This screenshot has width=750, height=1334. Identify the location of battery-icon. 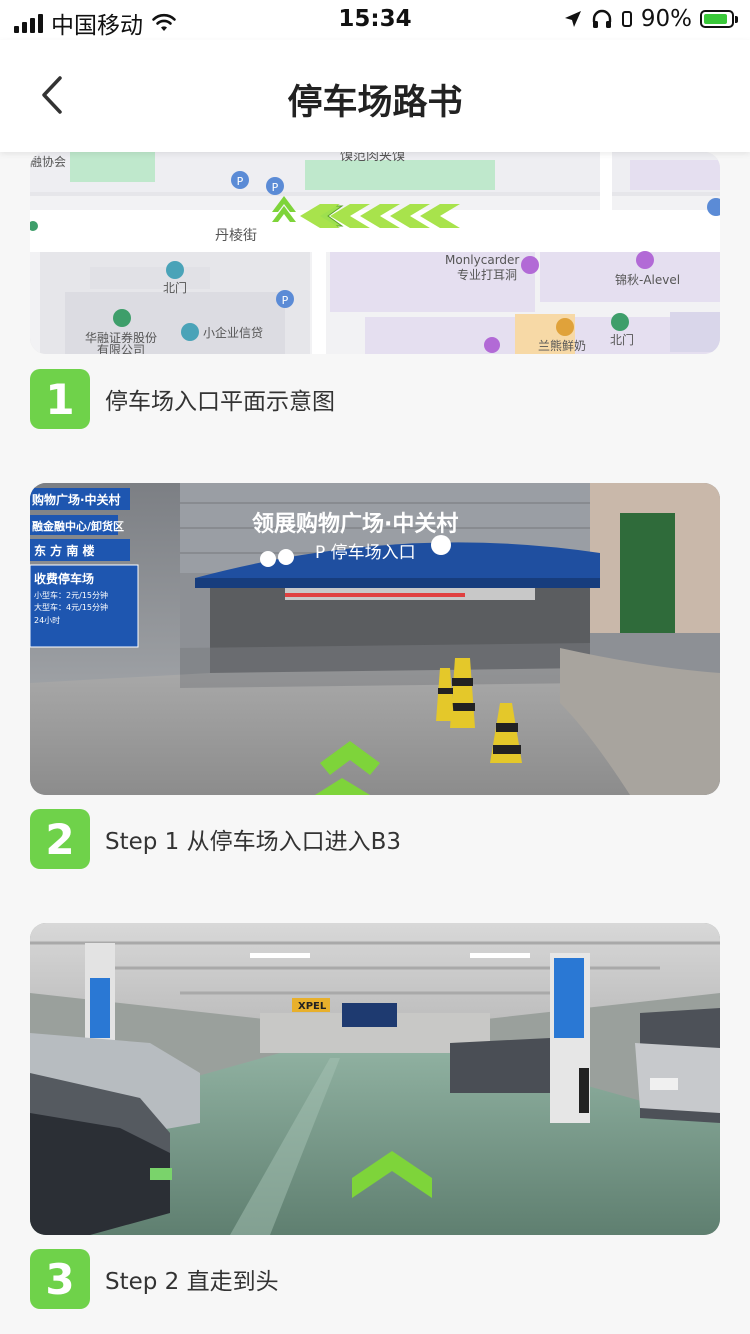
(719, 19).